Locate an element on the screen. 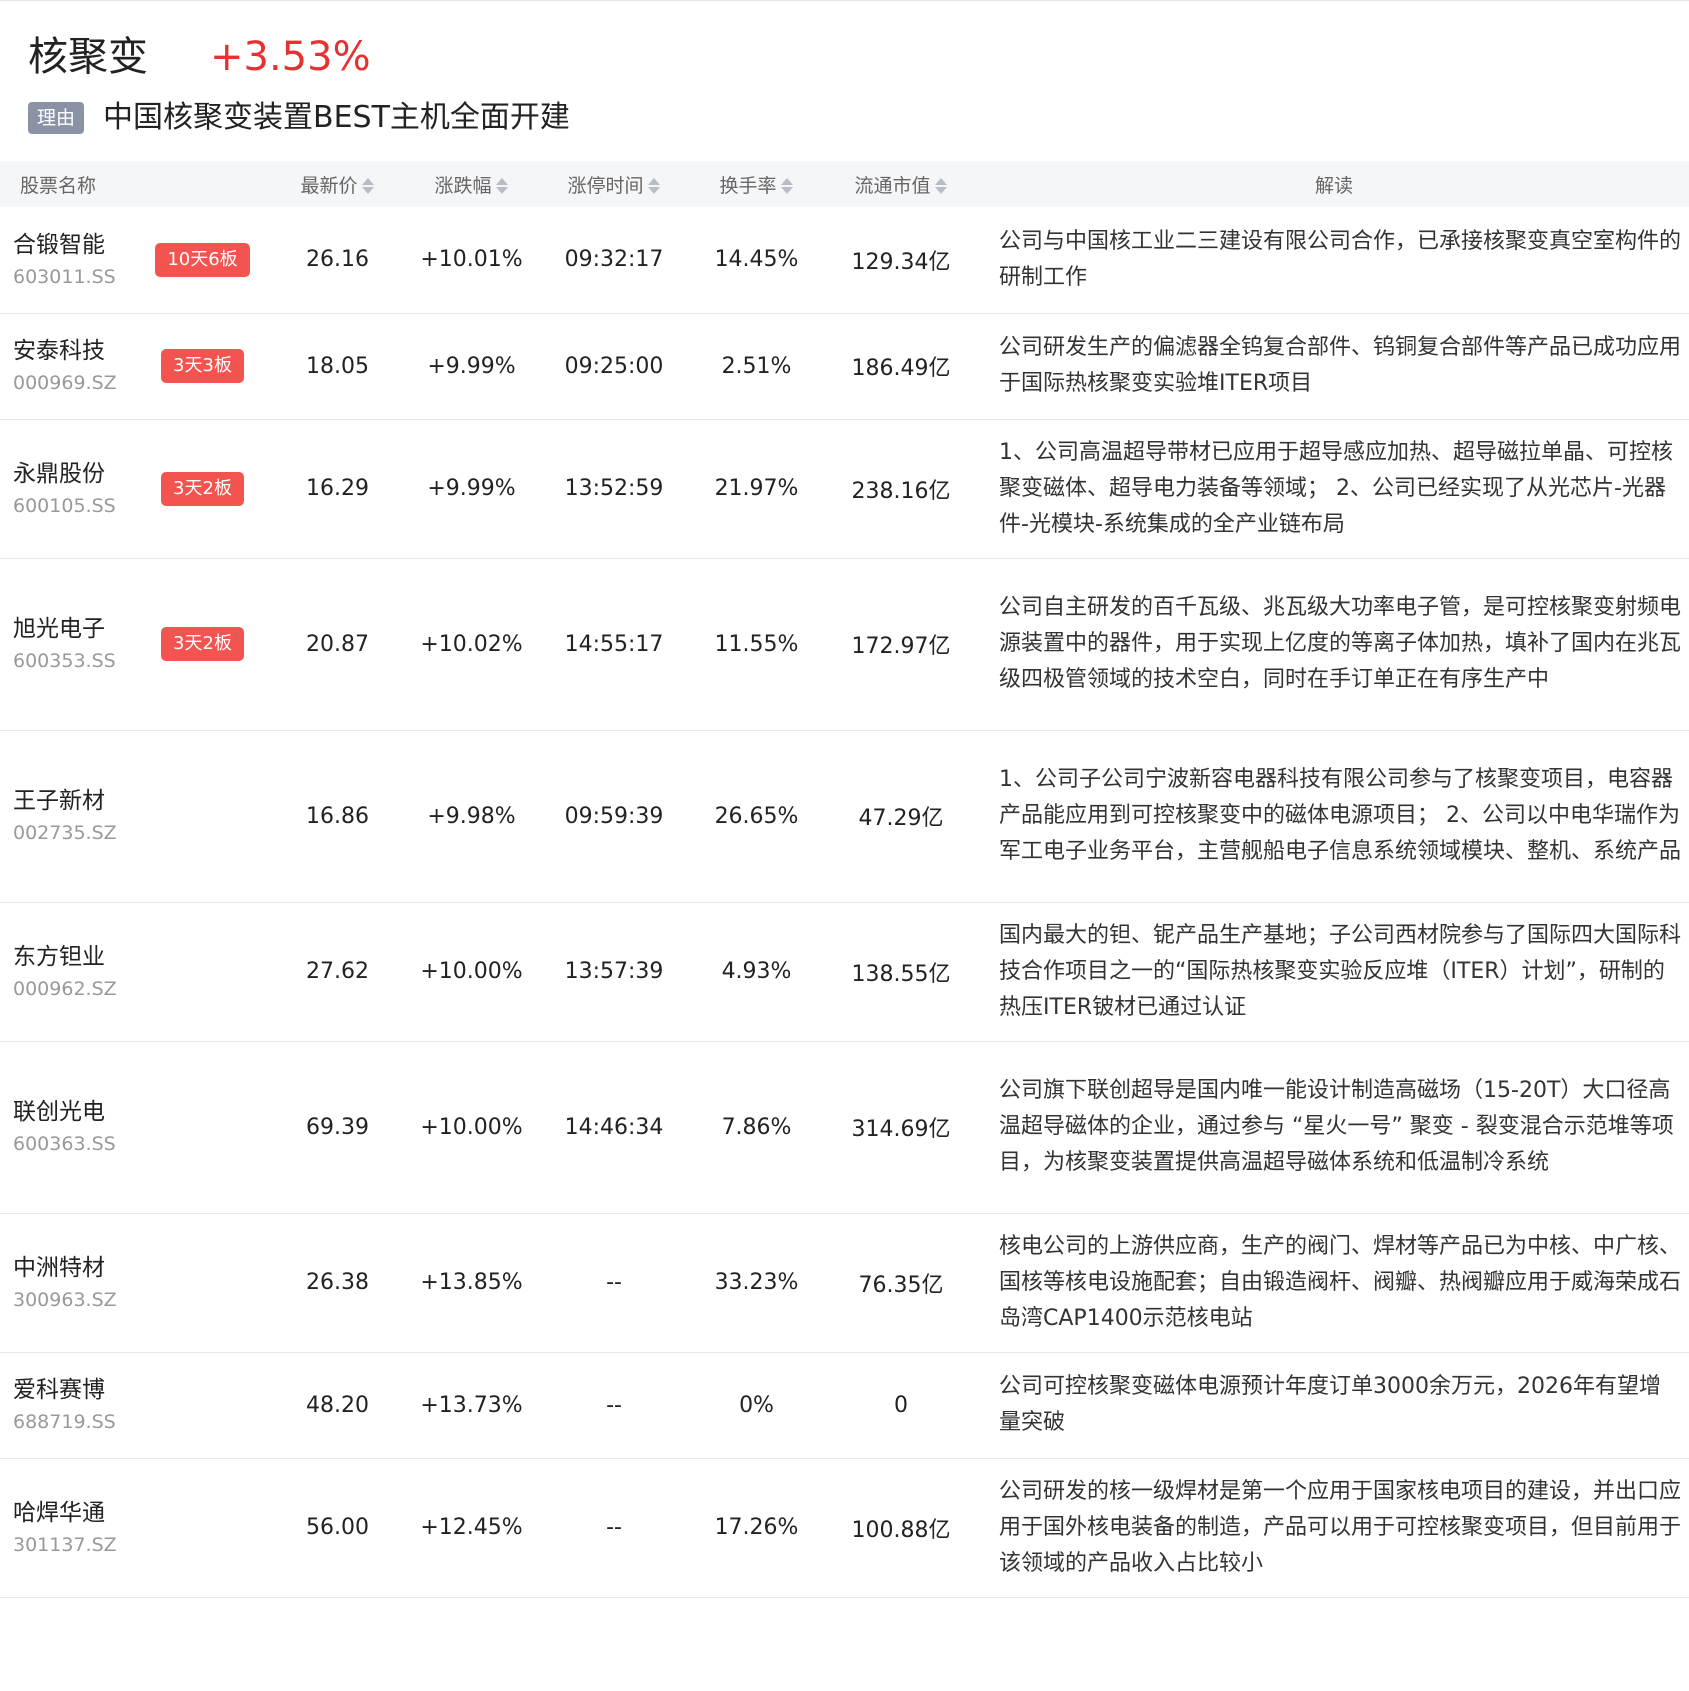  change-cell: +13.85% is located at coordinates (471, 1282).